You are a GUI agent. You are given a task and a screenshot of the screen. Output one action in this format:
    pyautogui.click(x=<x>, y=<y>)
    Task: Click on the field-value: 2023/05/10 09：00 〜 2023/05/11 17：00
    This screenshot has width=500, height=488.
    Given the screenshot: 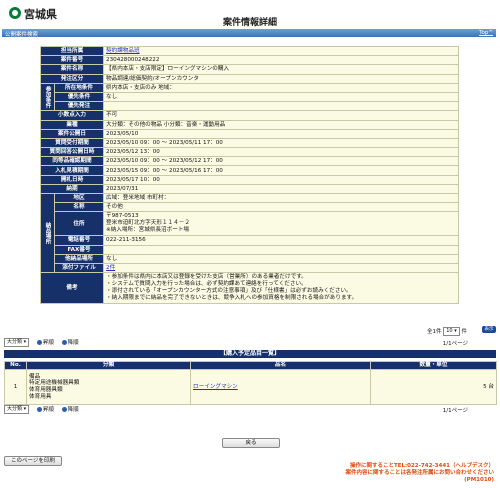 What is the action you would take?
    pyautogui.click(x=281, y=143)
    